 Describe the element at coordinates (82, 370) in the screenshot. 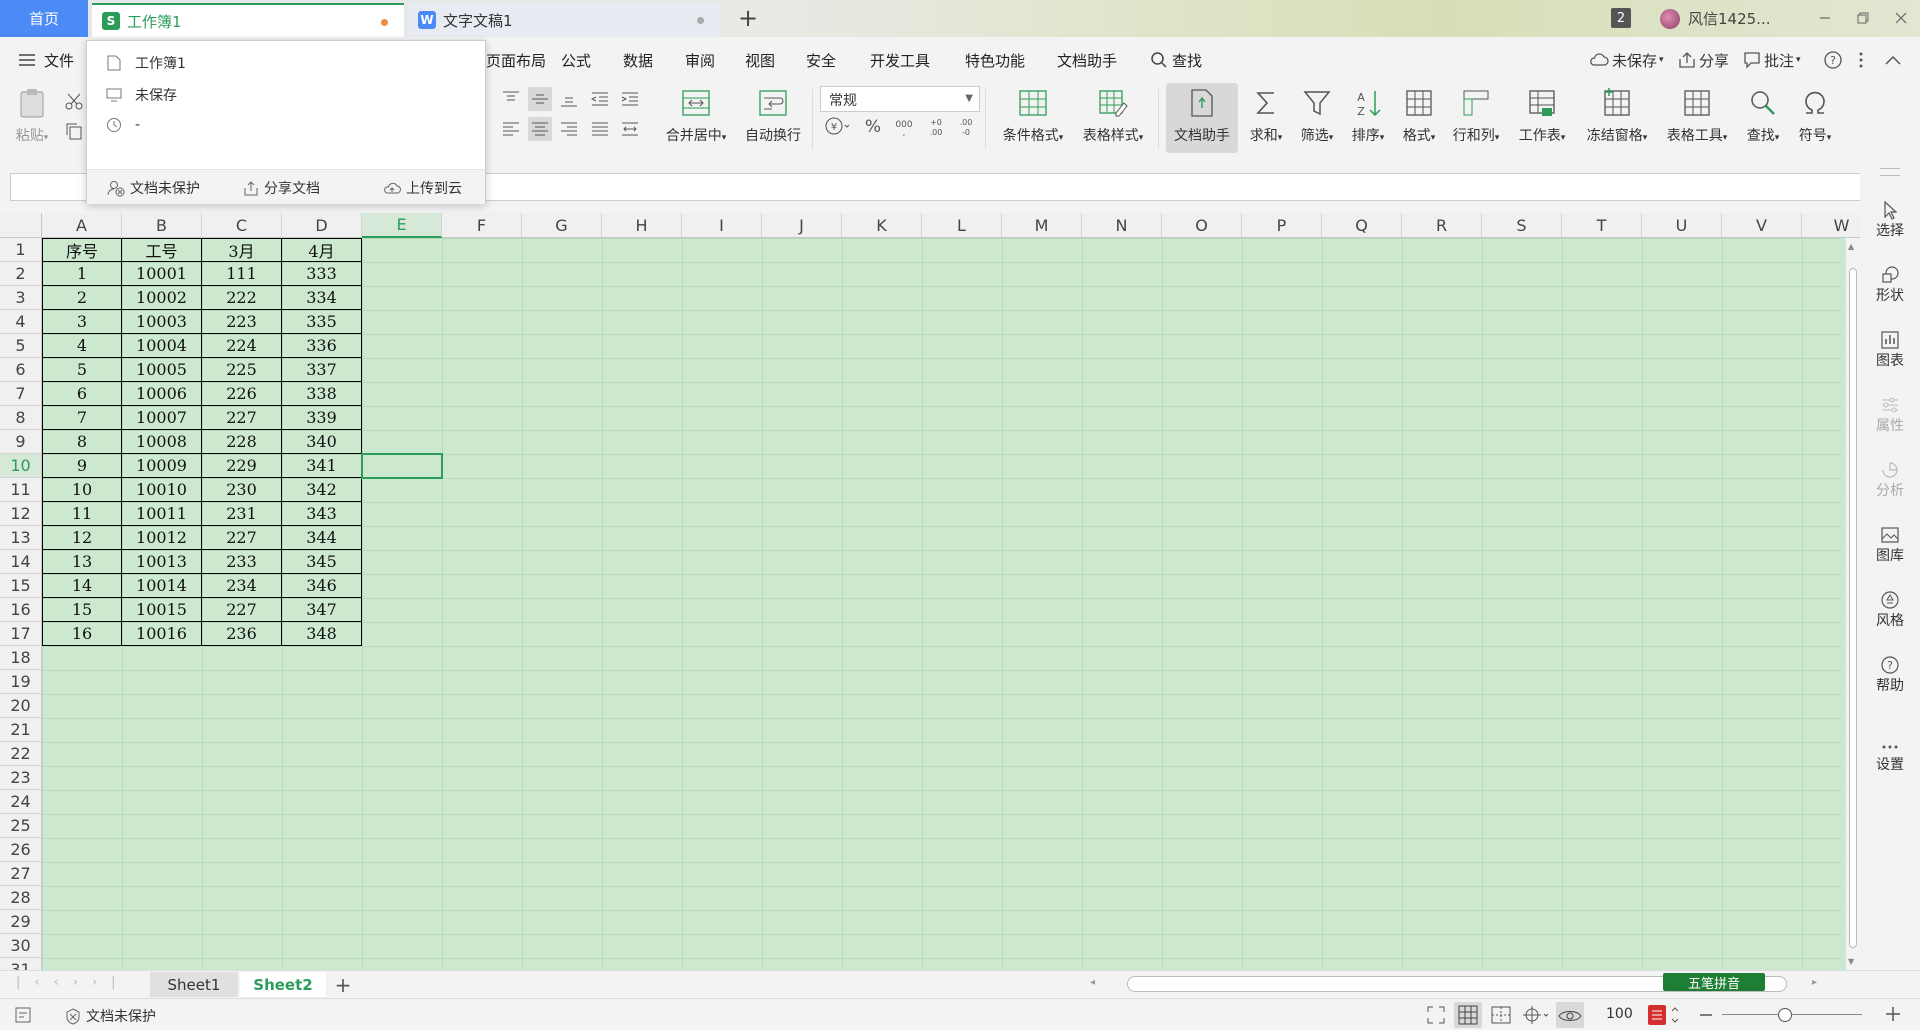

I see `table-cell: 5` at that location.